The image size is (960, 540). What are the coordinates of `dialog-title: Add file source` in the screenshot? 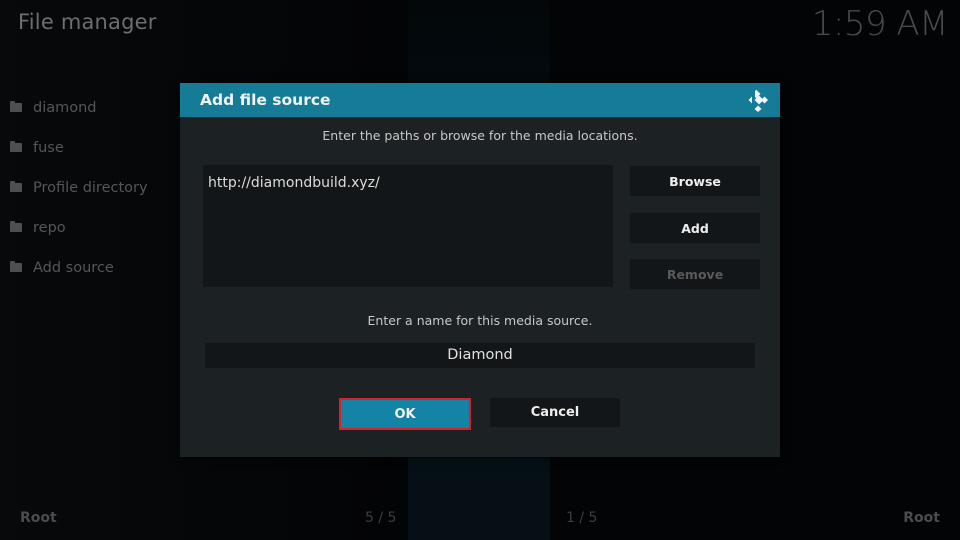 It's located at (265, 100).